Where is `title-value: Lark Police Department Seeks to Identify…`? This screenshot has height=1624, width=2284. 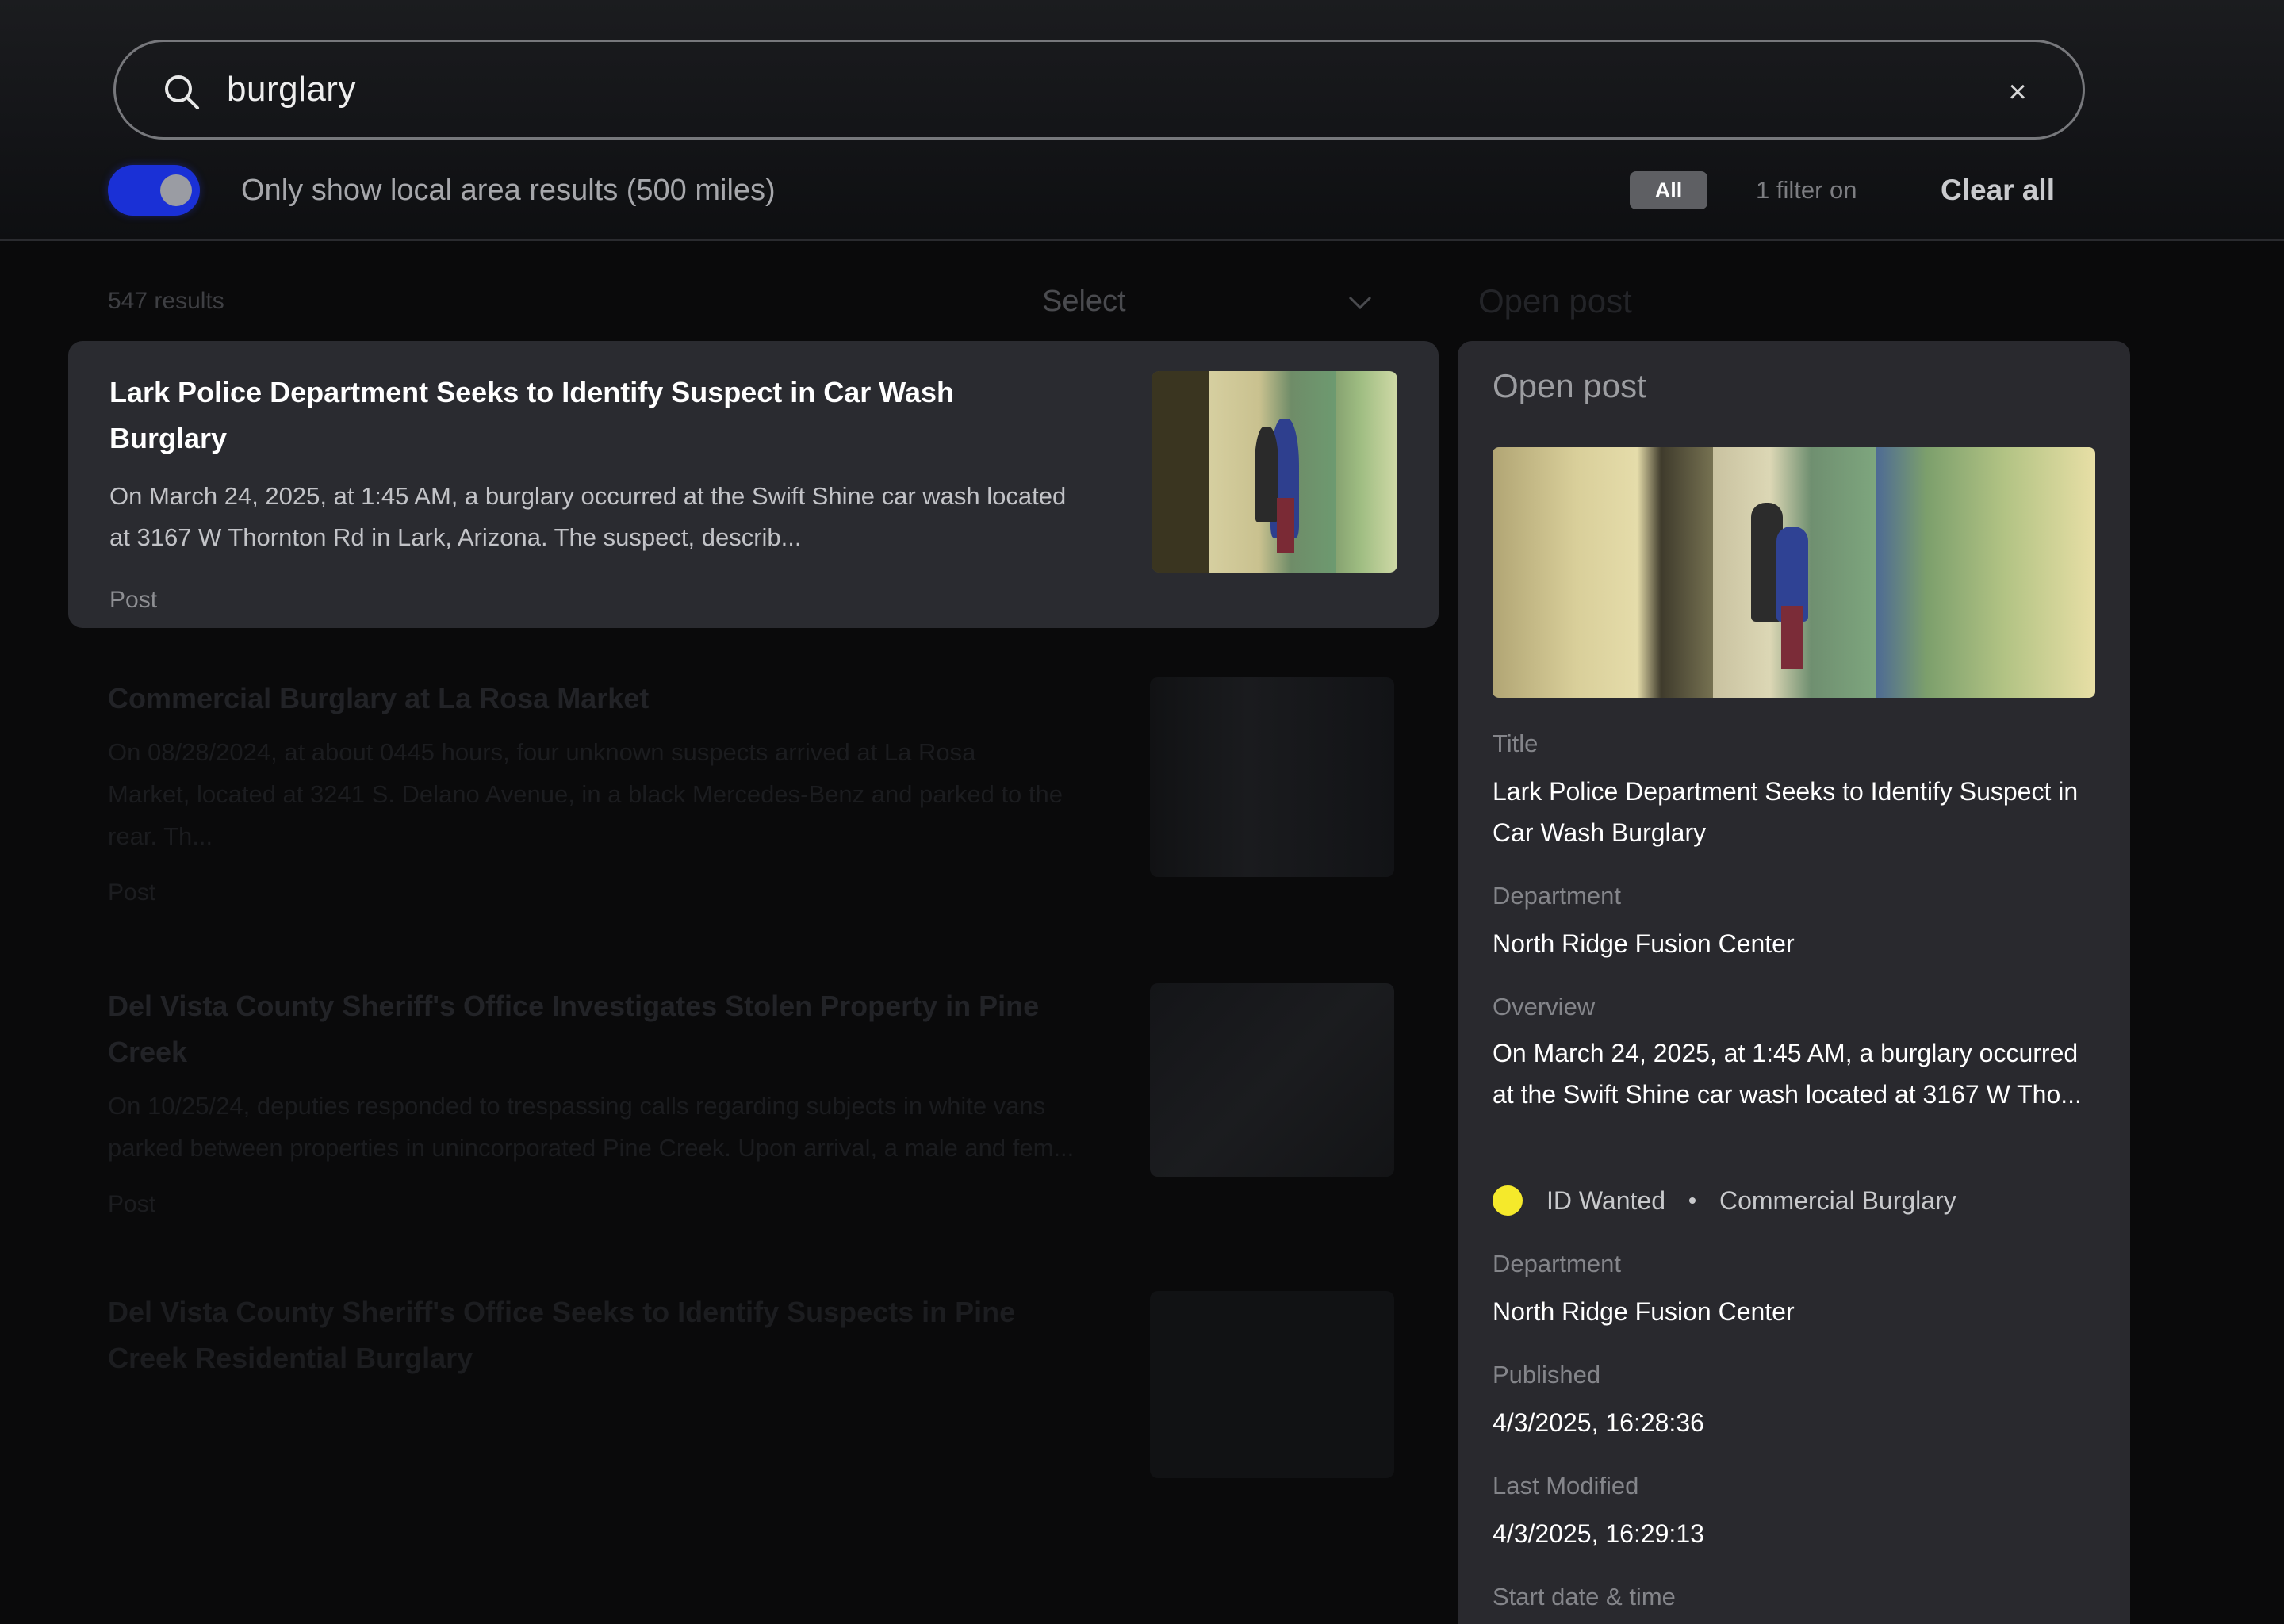
title-value: Lark Police Department Seeks to Identify… is located at coordinates (1786, 812).